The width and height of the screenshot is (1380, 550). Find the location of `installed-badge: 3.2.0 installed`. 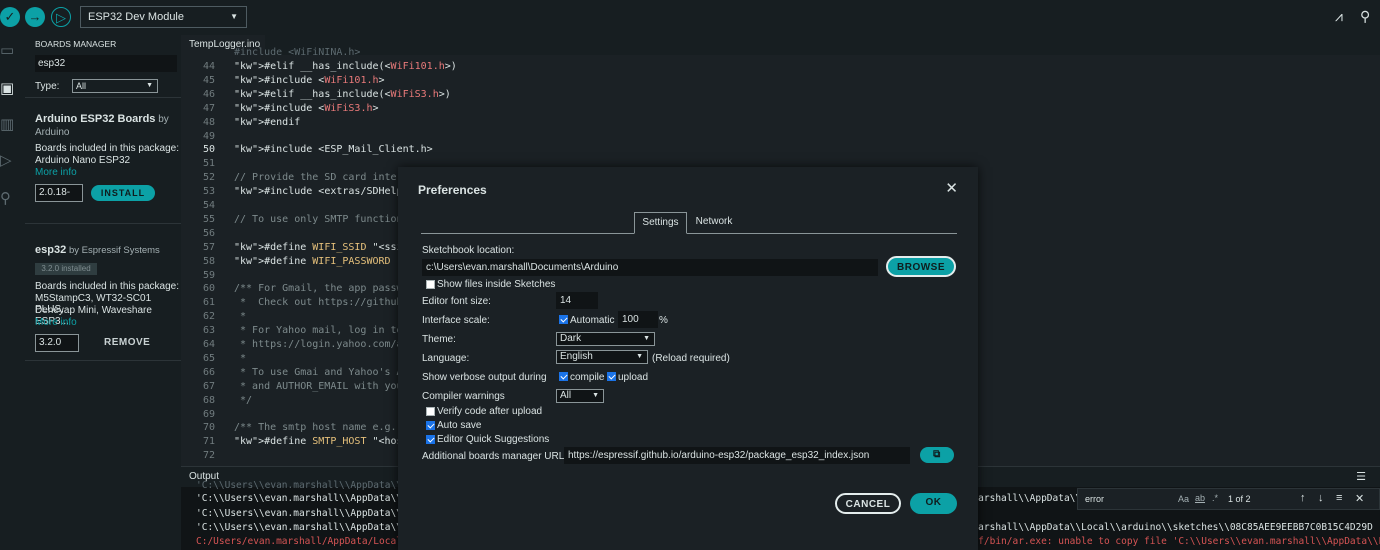

installed-badge: 3.2.0 installed is located at coordinates (66, 269).